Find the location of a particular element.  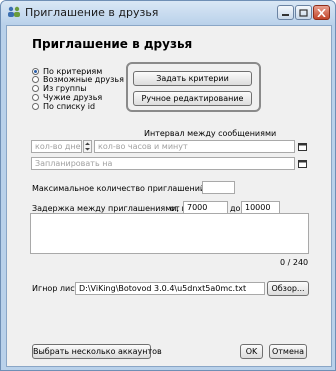

ignore-list-path-input: D:\ViKing\Botovod 3.0.4\u5dnxt5a0mc.txt is located at coordinates (170, 288).